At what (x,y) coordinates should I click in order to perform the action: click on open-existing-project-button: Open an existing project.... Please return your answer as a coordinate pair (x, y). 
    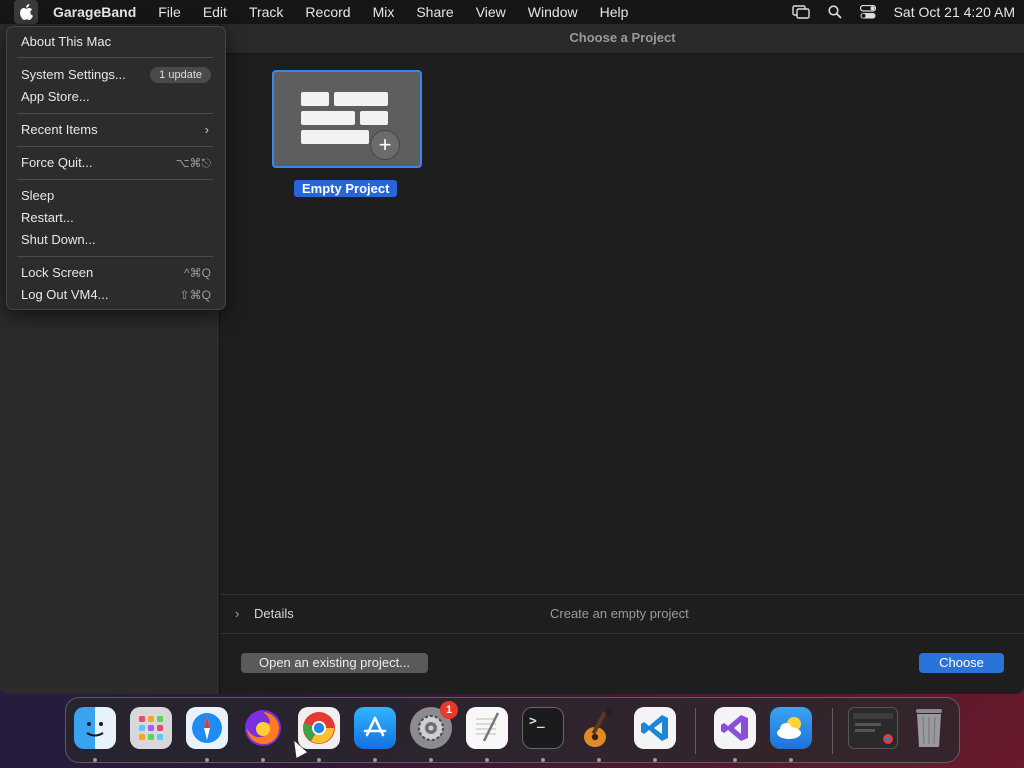
    Looking at the image, I should click on (334, 663).